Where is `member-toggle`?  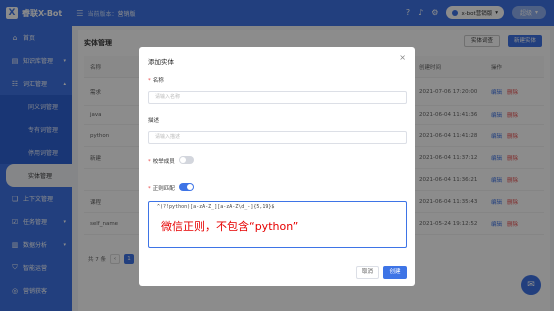 member-toggle is located at coordinates (186, 160).